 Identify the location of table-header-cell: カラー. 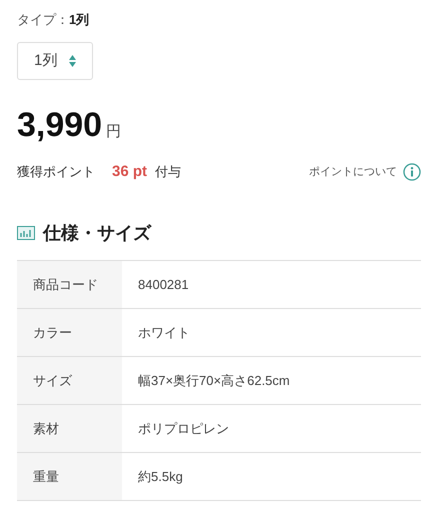
(69, 332).